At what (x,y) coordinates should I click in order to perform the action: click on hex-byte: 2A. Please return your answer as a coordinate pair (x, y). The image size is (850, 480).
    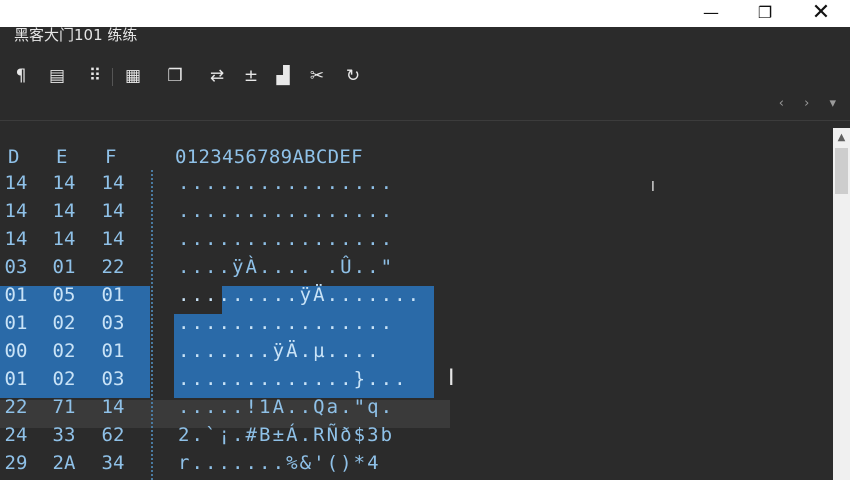
    Looking at the image, I should click on (64, 463).